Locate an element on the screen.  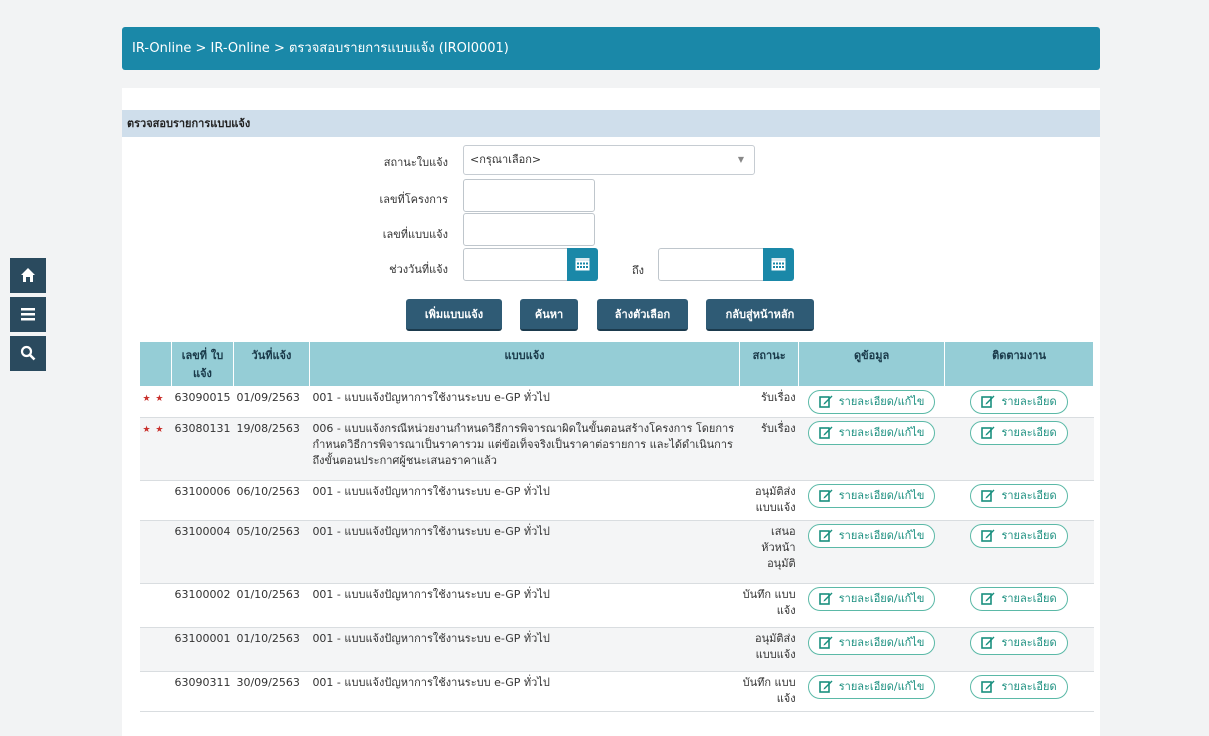
status-select-value: <กรุณาเลือก> is located at coordinates (506, 159).